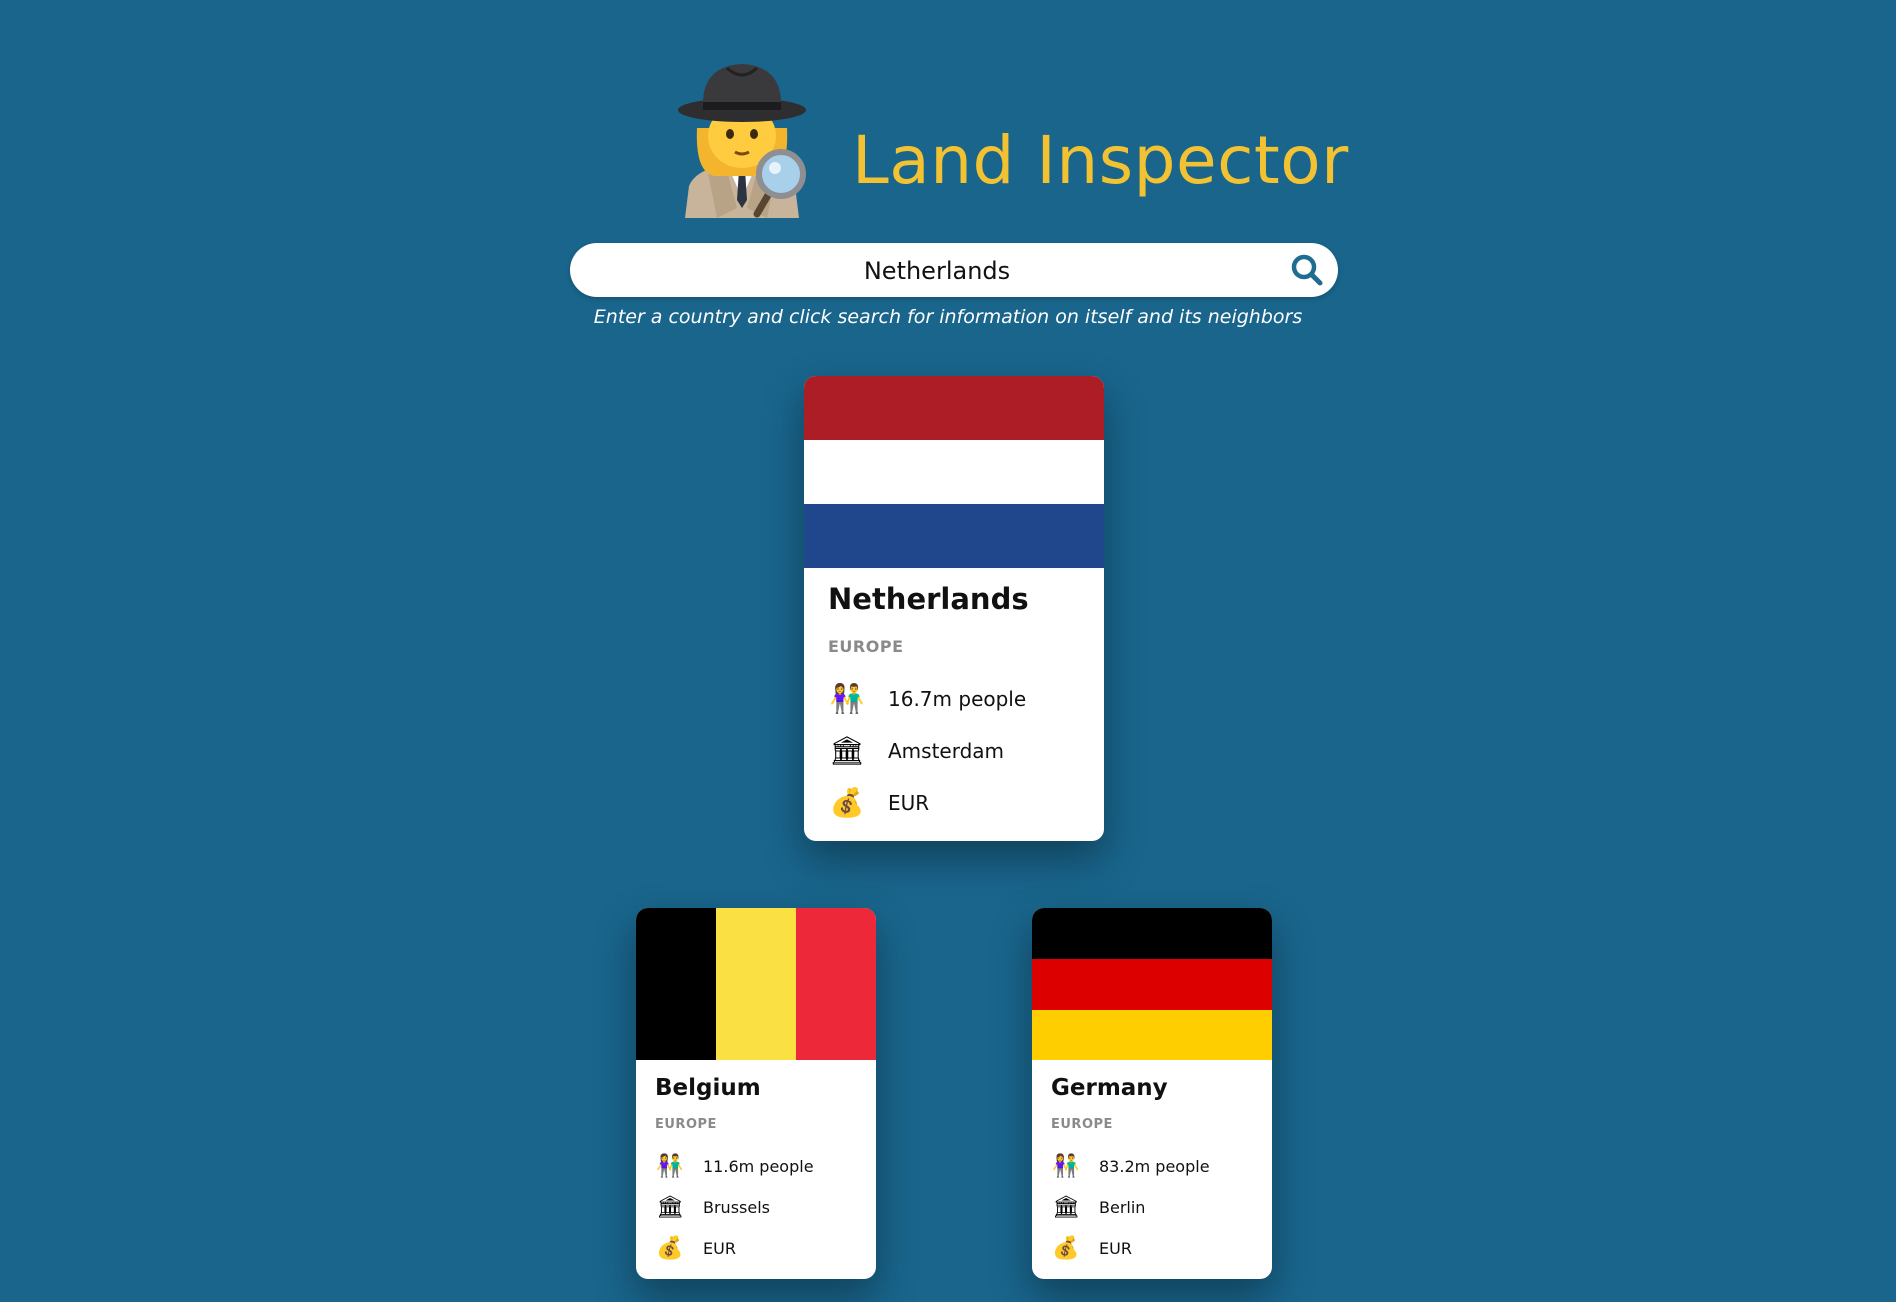 The height and width of the screenshot is (1306, 1896). Describe the element at coordinates (1154, 1166) in the screenshot. I see `population-value: 83.2m people` at that location.